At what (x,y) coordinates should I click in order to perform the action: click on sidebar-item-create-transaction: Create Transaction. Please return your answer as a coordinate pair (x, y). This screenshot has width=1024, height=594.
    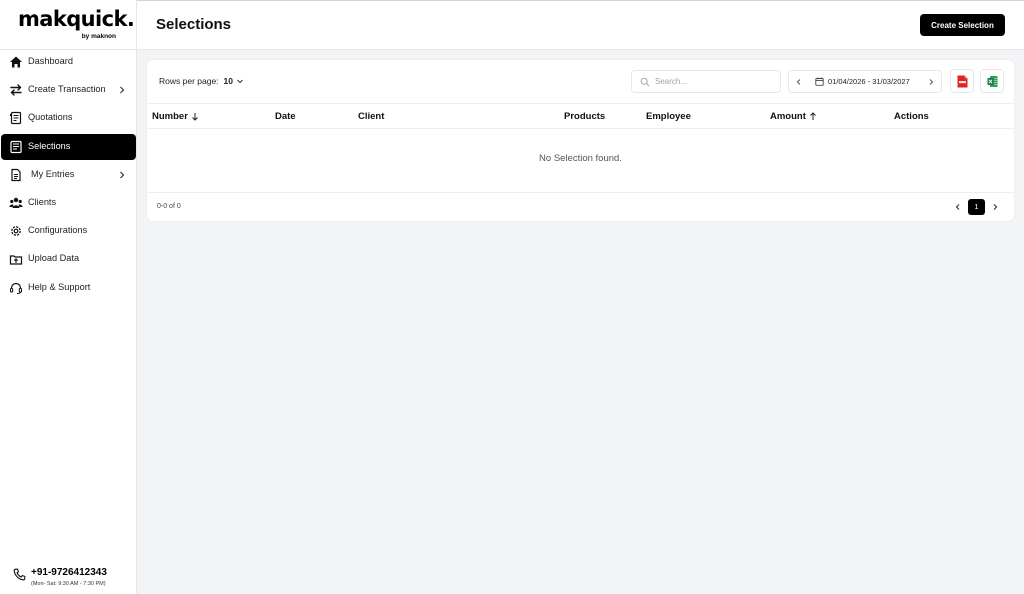
    Looking at the image, I should click on (68, 90).